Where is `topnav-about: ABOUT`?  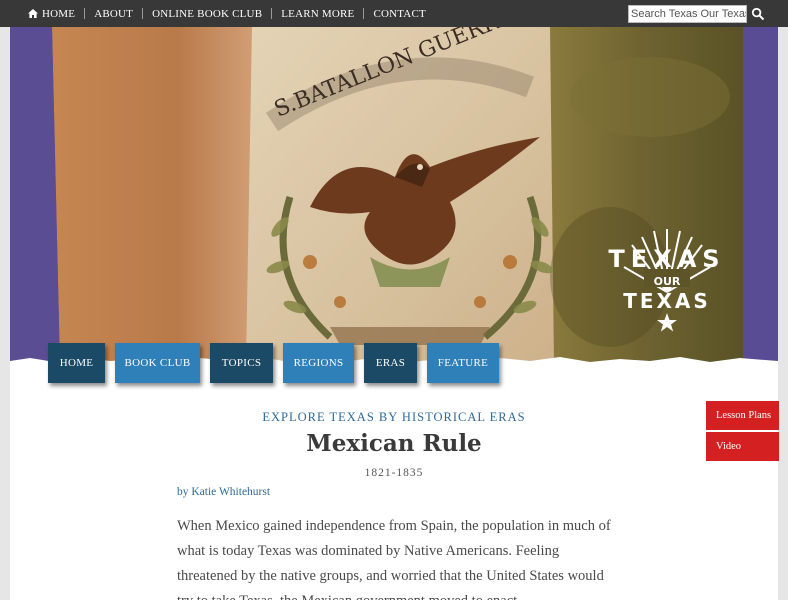
topnav-about: ABOUT is located at coordinates (113, 14).